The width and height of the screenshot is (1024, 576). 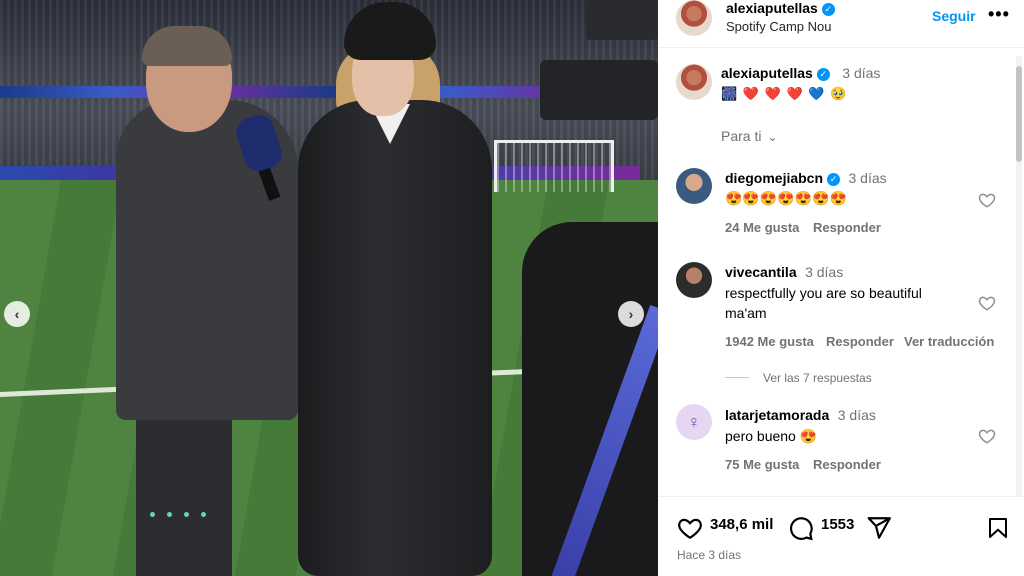 What do you see at coordinates (709, 555) in the screenshot?
I see `post-date: Hace 3 días` at bounding box center [709, 555].